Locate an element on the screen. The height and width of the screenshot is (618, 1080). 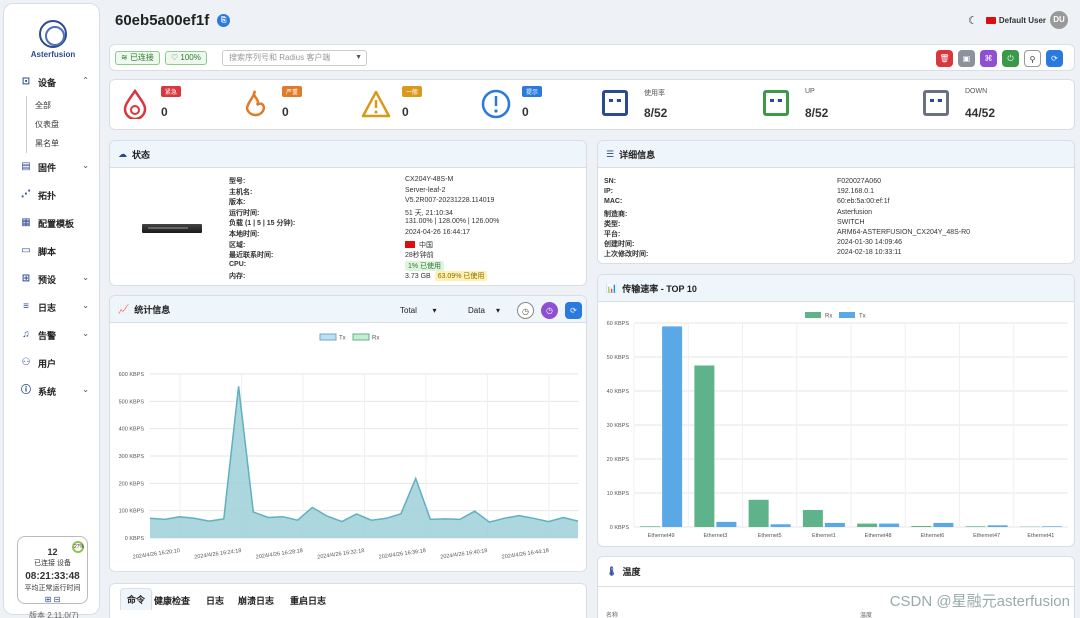
search-input: 搜索序列号和 Radius 客户端 ▼ is located at coordinates (294, 58).